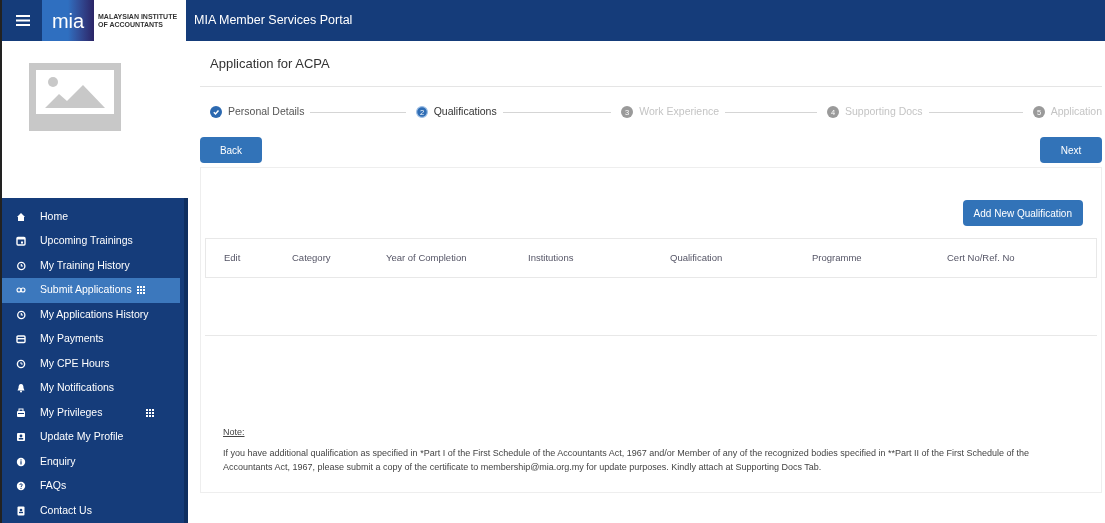 Image resolution: width=1105 pixels, height=523 pixels. I want to click on column-header: Institutions, so click(551, 257).